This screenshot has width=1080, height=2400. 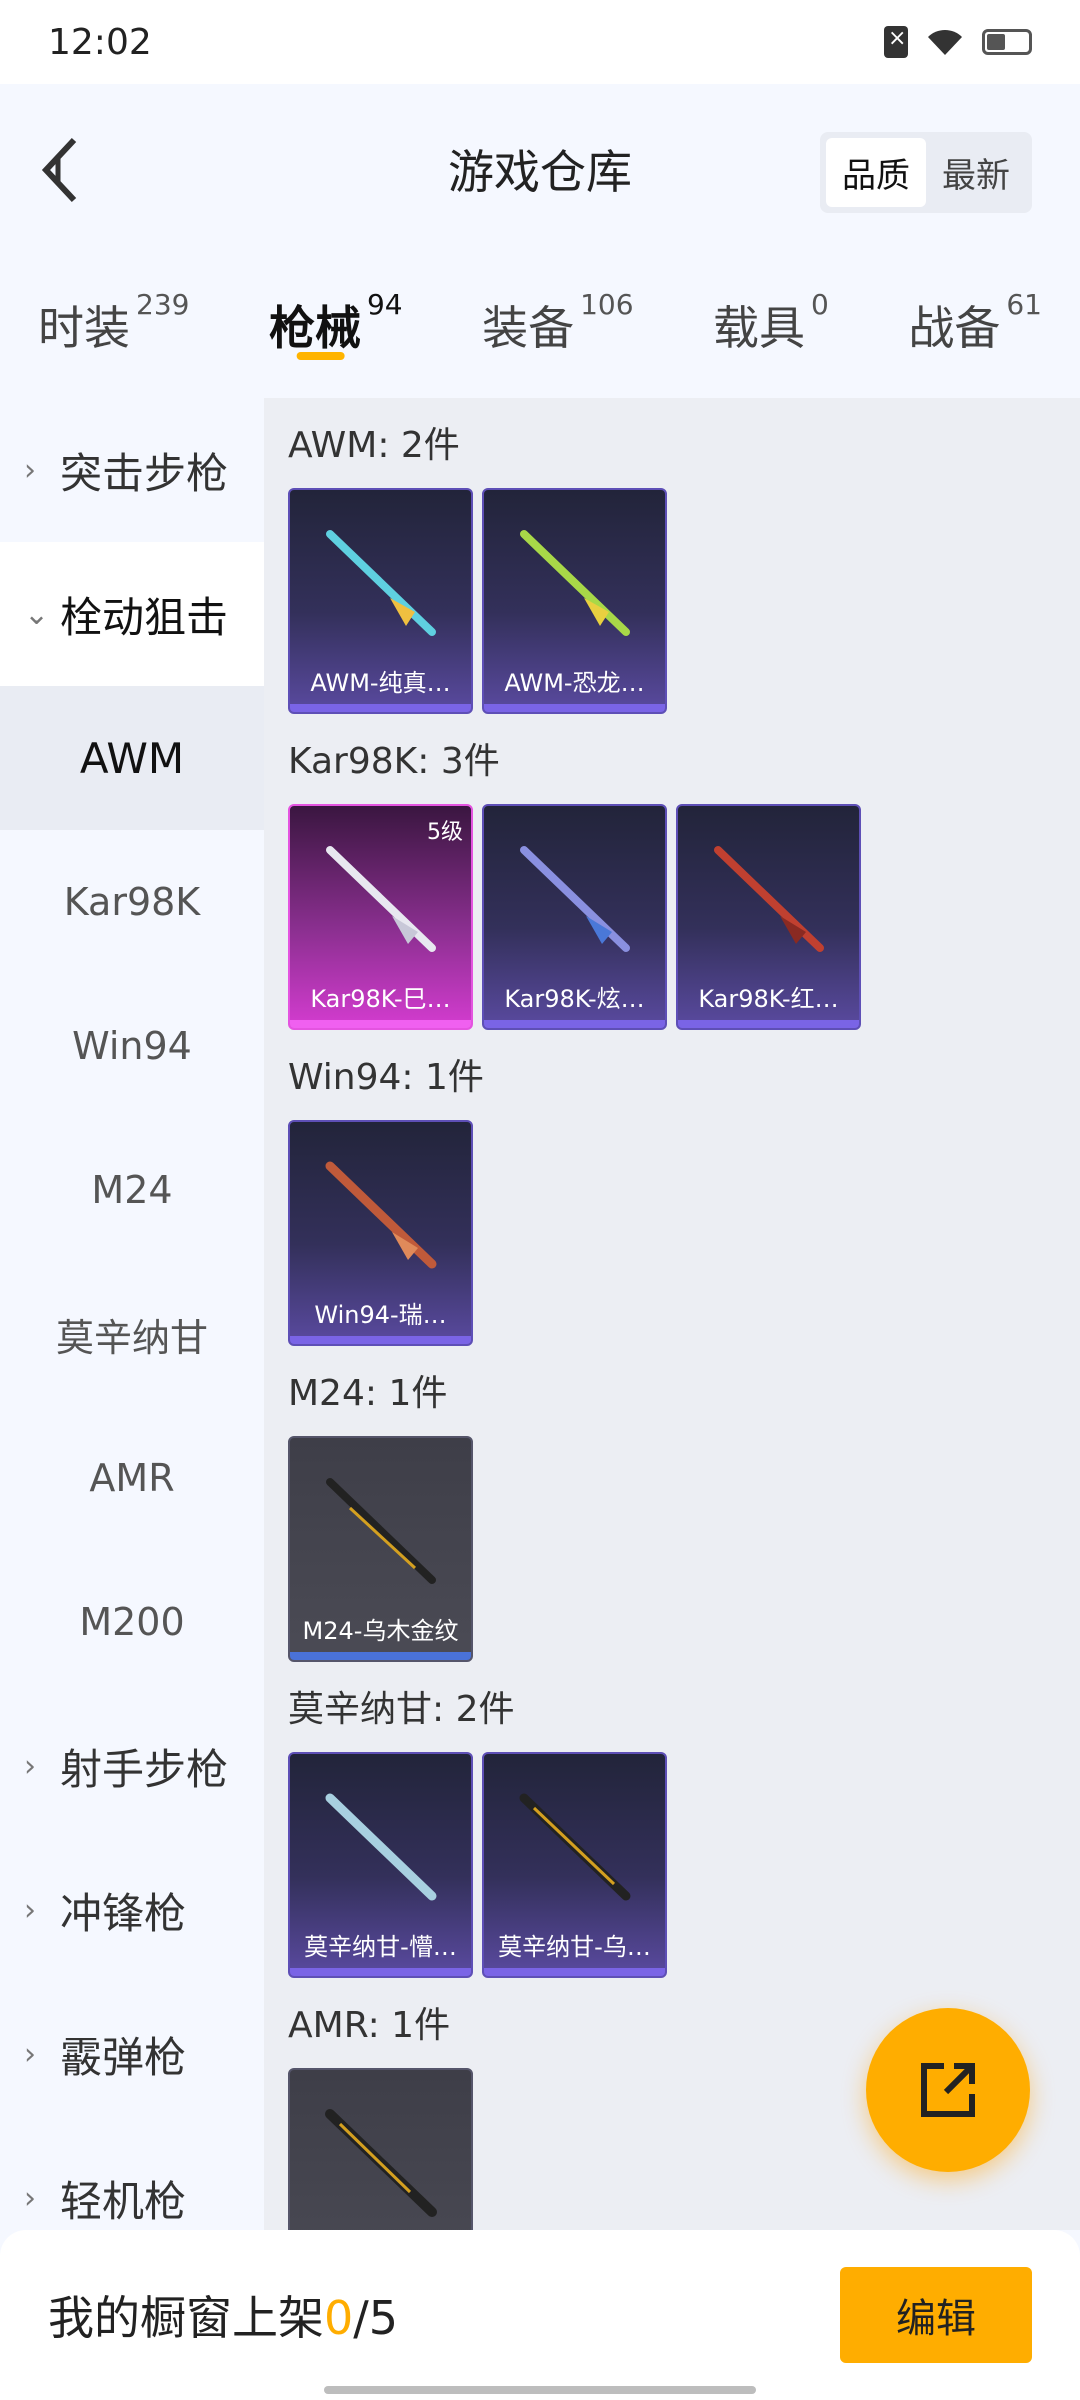 What do you see at coordinates (163, 304) in the screenshot?
I see `tab-count: 239` at bounding box center [163, 304].